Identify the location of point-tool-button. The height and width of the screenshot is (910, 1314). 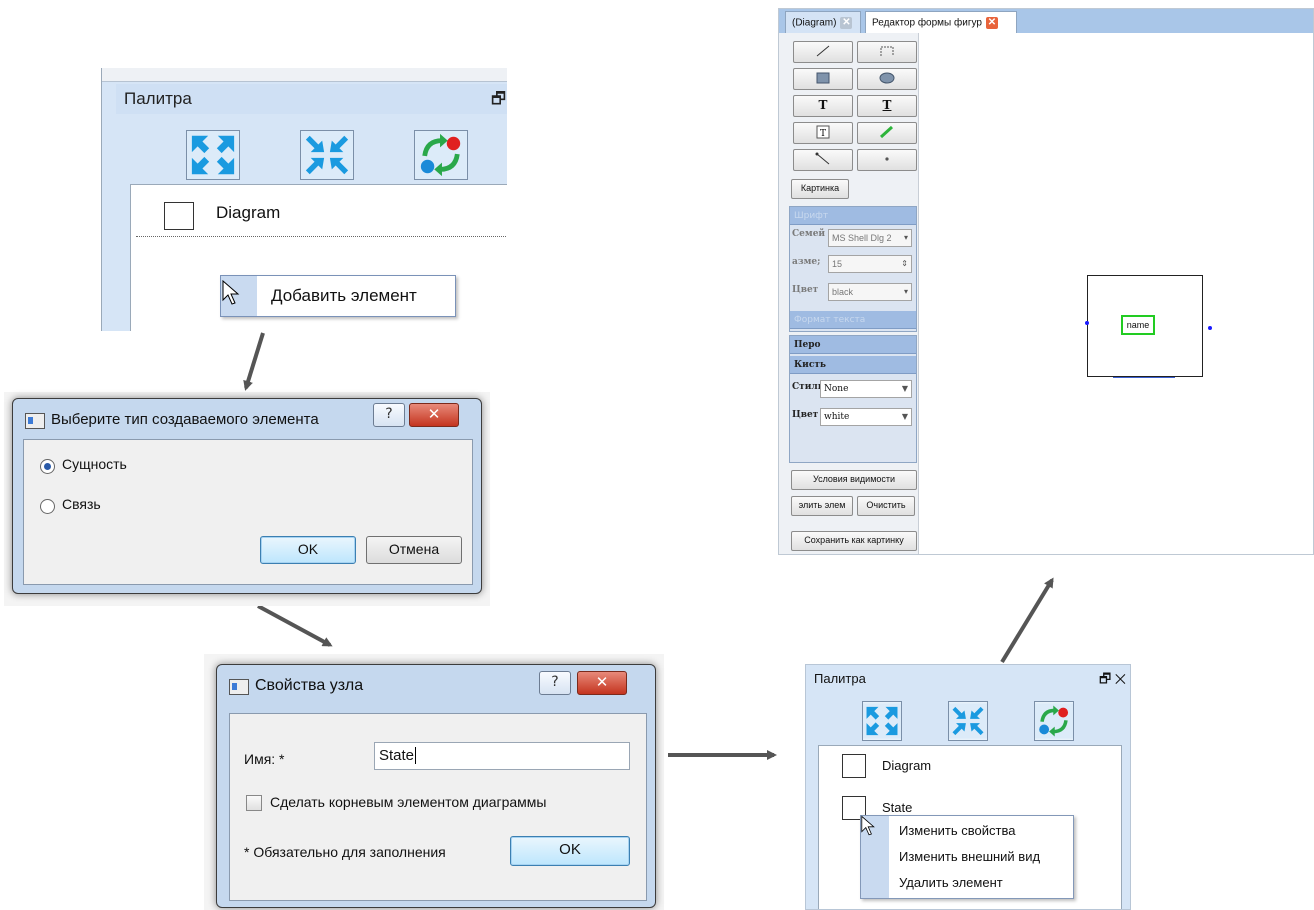
(887, 160).